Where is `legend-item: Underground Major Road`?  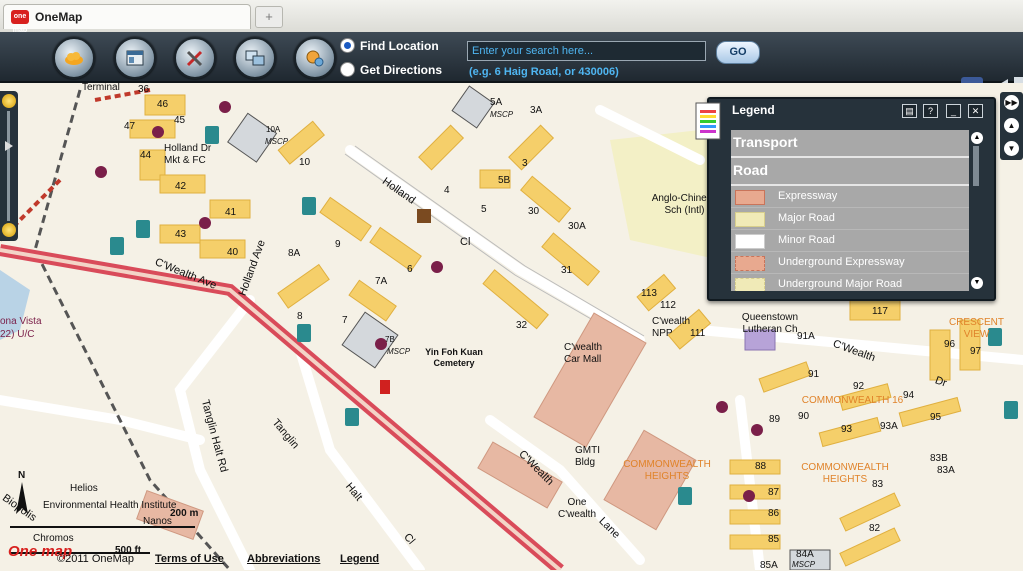 legend-item: Underground Major Road is located at coordinates (850, 282).